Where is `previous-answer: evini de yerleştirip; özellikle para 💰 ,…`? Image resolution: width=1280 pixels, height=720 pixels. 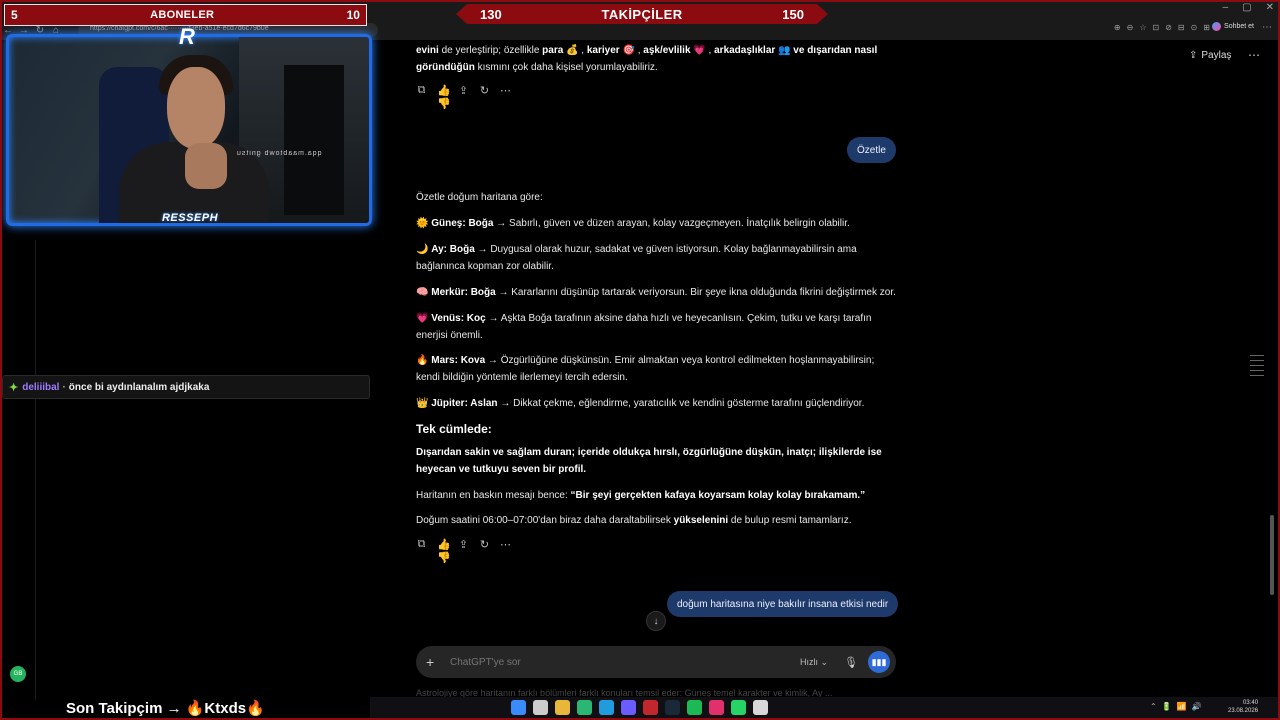
previous-answer: evini de yerleştirip; özellikle para 💰 ,… is located at coordinates (647, 59).